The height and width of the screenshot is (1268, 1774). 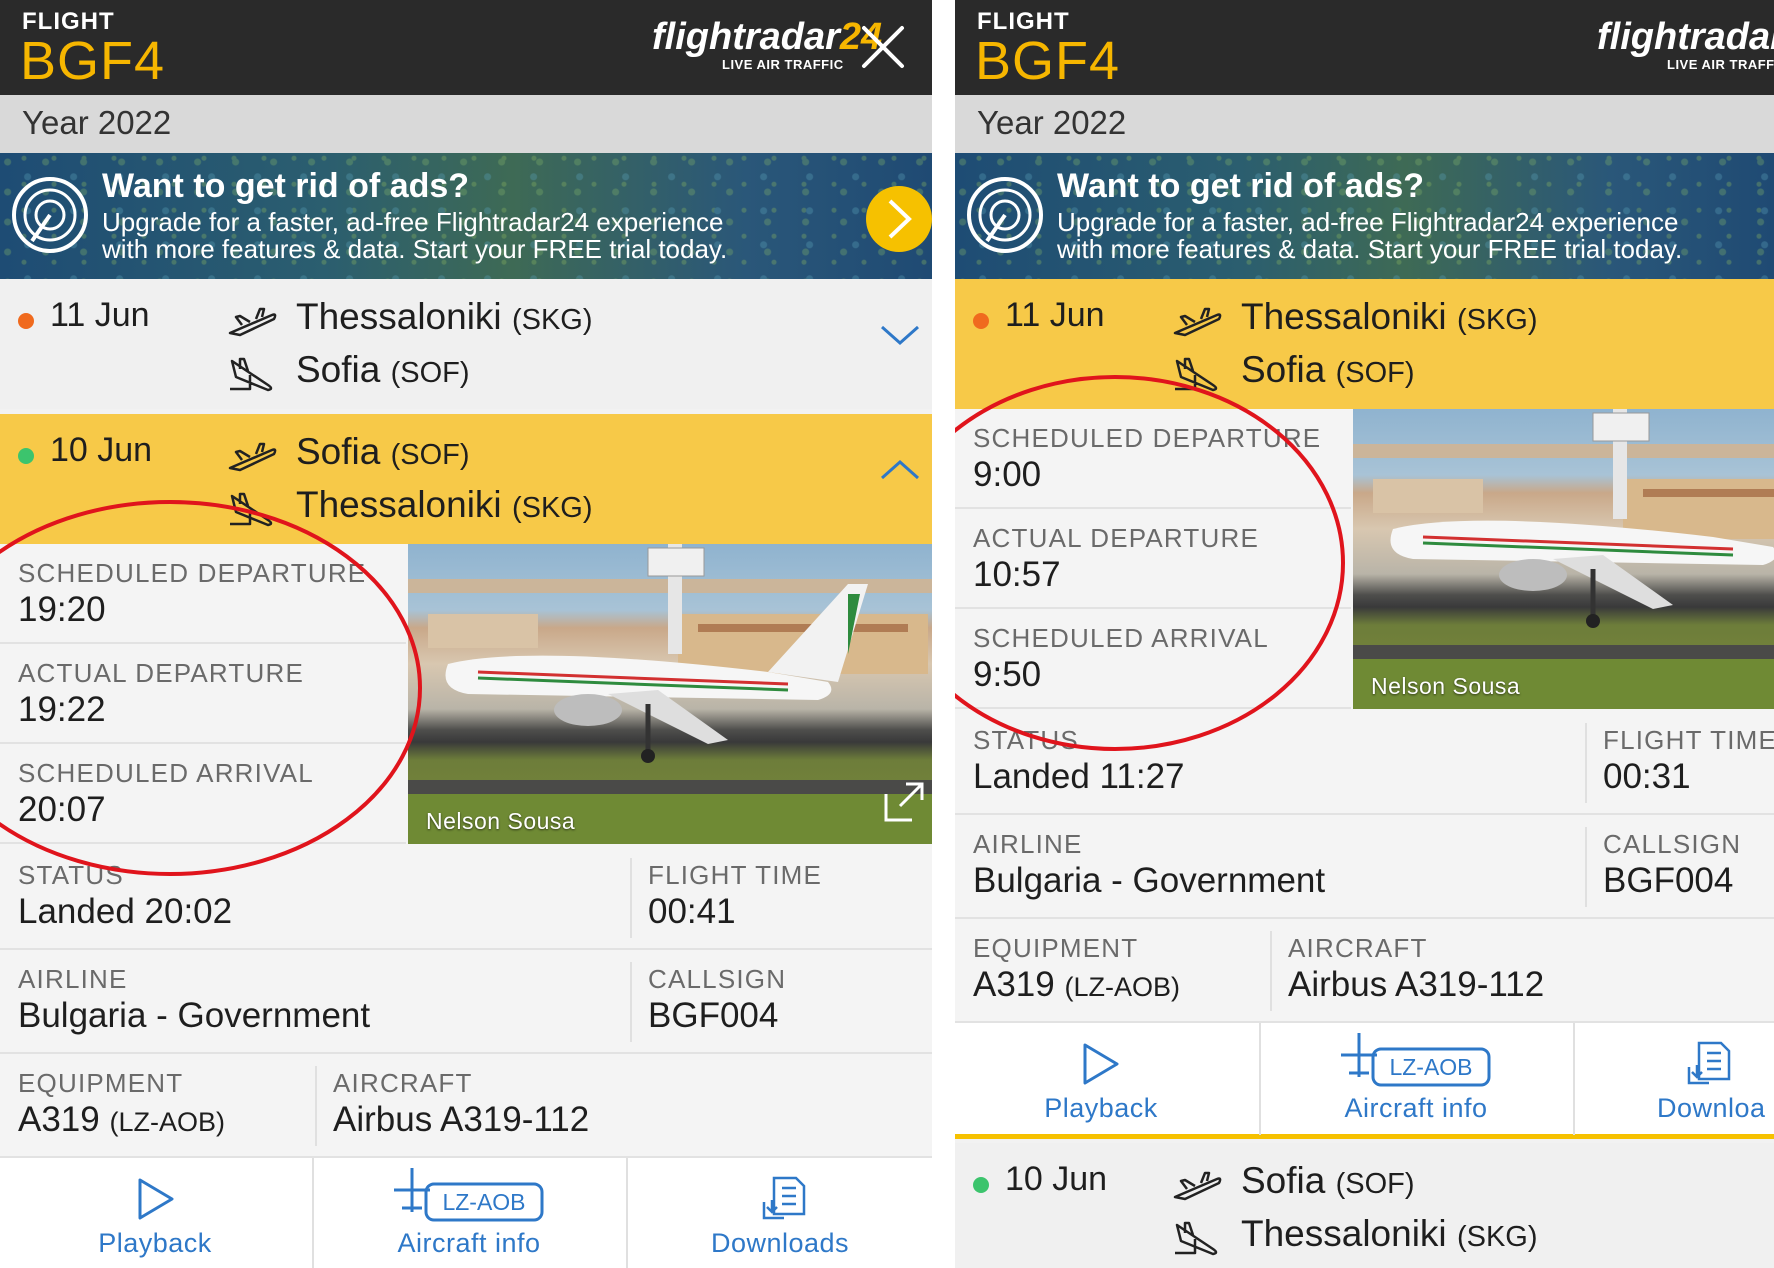 I want to click on cell-value: Landed 11:27, so click(x=1079, y=776).